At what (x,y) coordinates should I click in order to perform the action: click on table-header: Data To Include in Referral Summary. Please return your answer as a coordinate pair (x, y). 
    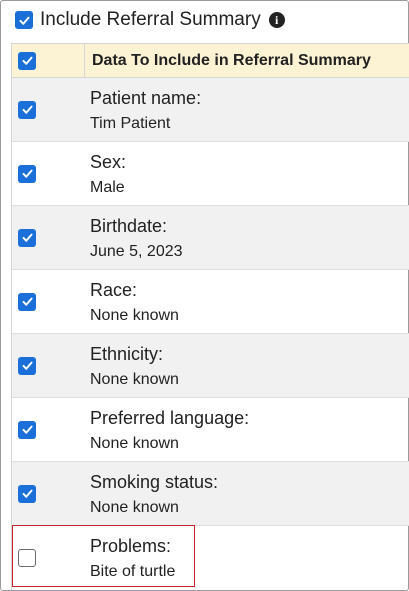
    Looking at the image, I should click on (210, 61).